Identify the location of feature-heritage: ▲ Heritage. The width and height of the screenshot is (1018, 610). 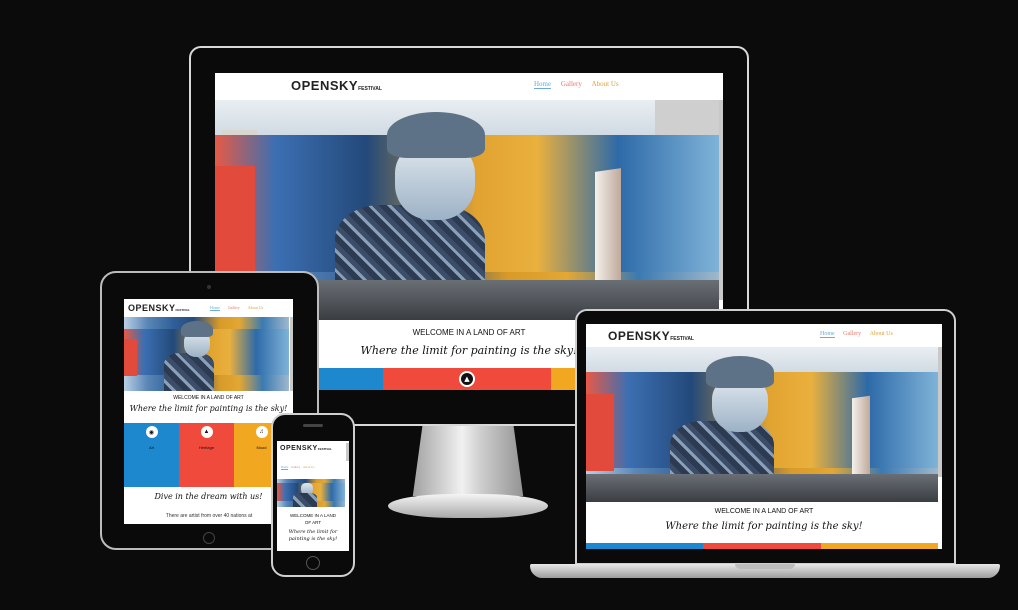
(206, 455).